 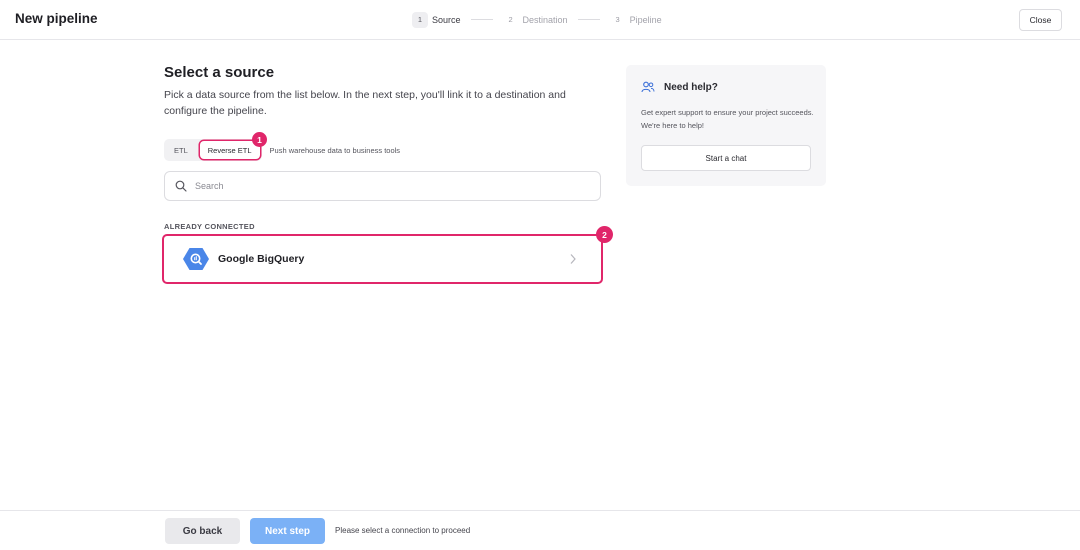 What do you see at coordinates (56, 18) in the screenshot?
I see `page-header-title: New pipeline` at bounding box center [56, 18].